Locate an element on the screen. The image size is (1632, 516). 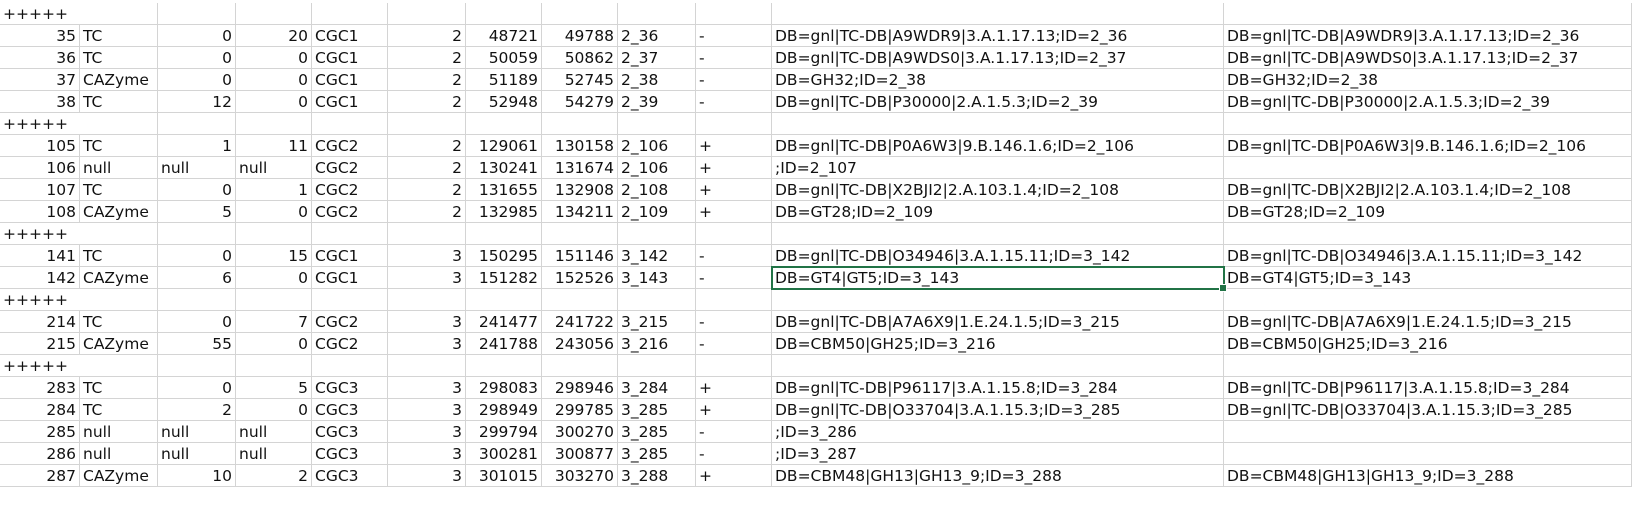
cell: 52948 is located at coordinates (504, 102).